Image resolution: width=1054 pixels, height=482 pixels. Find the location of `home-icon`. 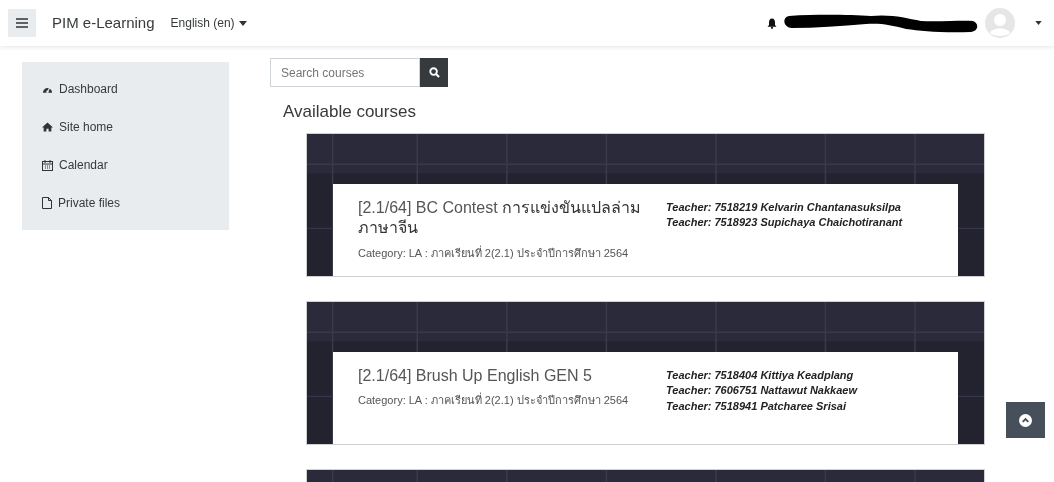

home-icon is located at coordinates (47, 127).